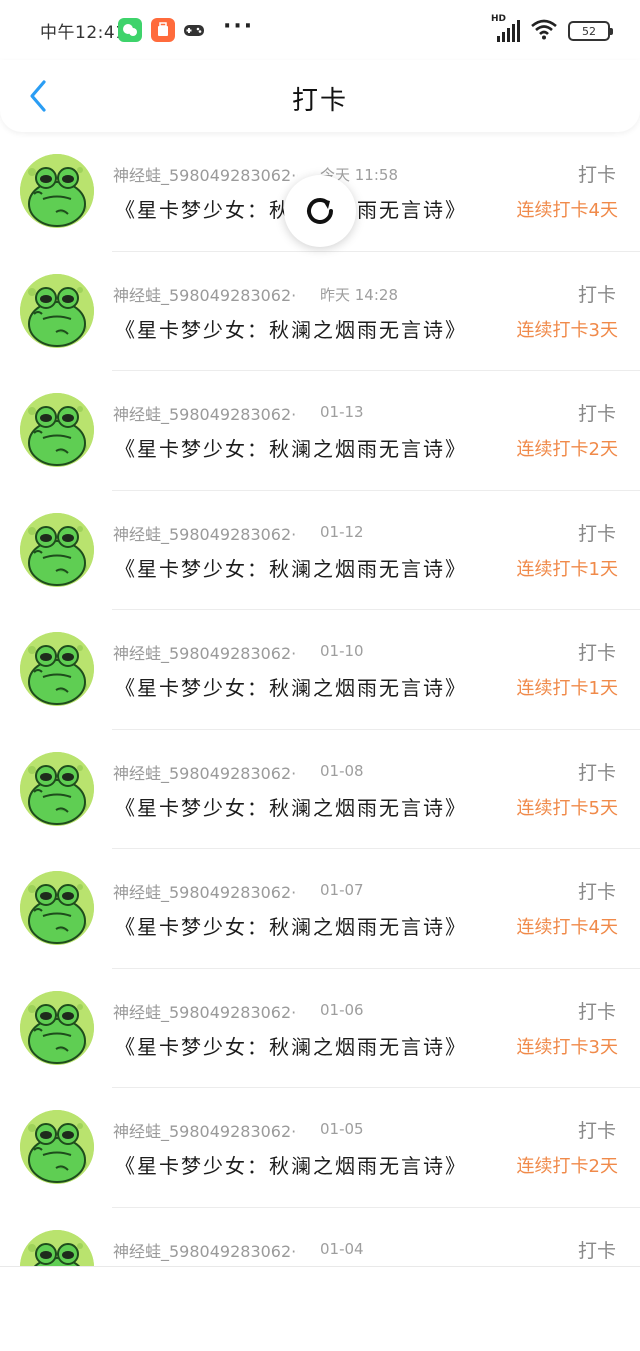 The height and width of the screenshot is (1351, 640). What do you see at coordinates (194, 30) in the screenshot?
I see `gamepad-notification-icon` at bounding box center [194, 30].